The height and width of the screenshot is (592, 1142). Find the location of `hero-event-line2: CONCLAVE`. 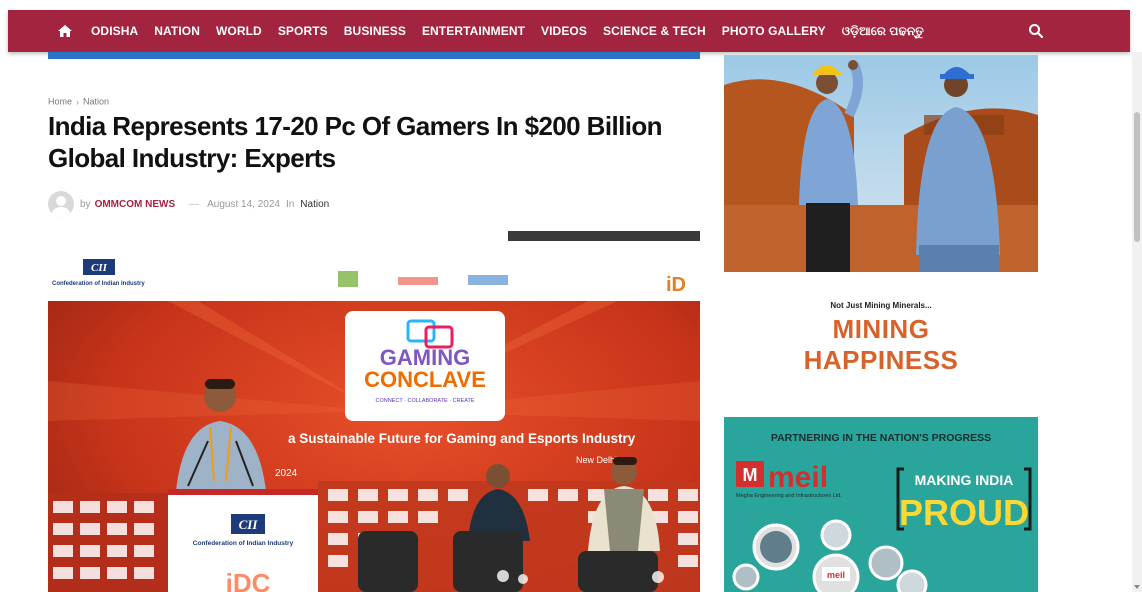

hero-event-line2: CONCLAVE is located at coordinates (425, 379).